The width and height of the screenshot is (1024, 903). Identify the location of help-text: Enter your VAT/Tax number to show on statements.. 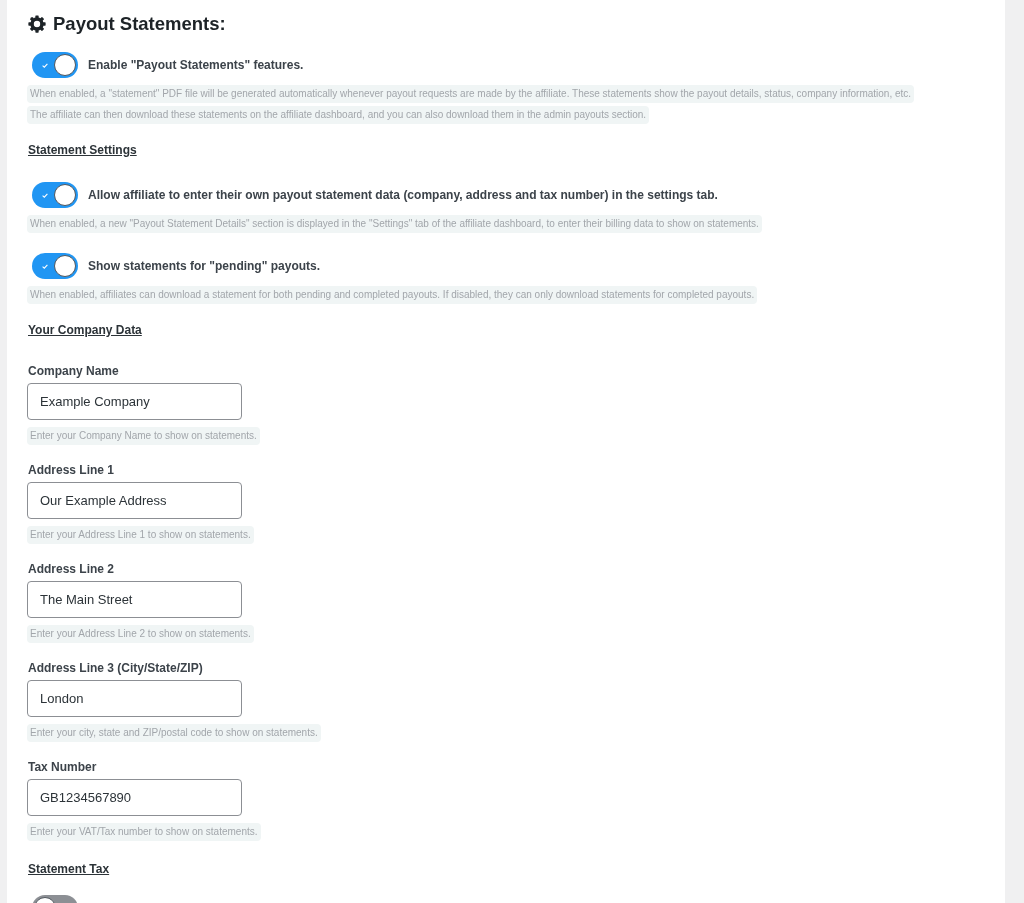
(144, 832).